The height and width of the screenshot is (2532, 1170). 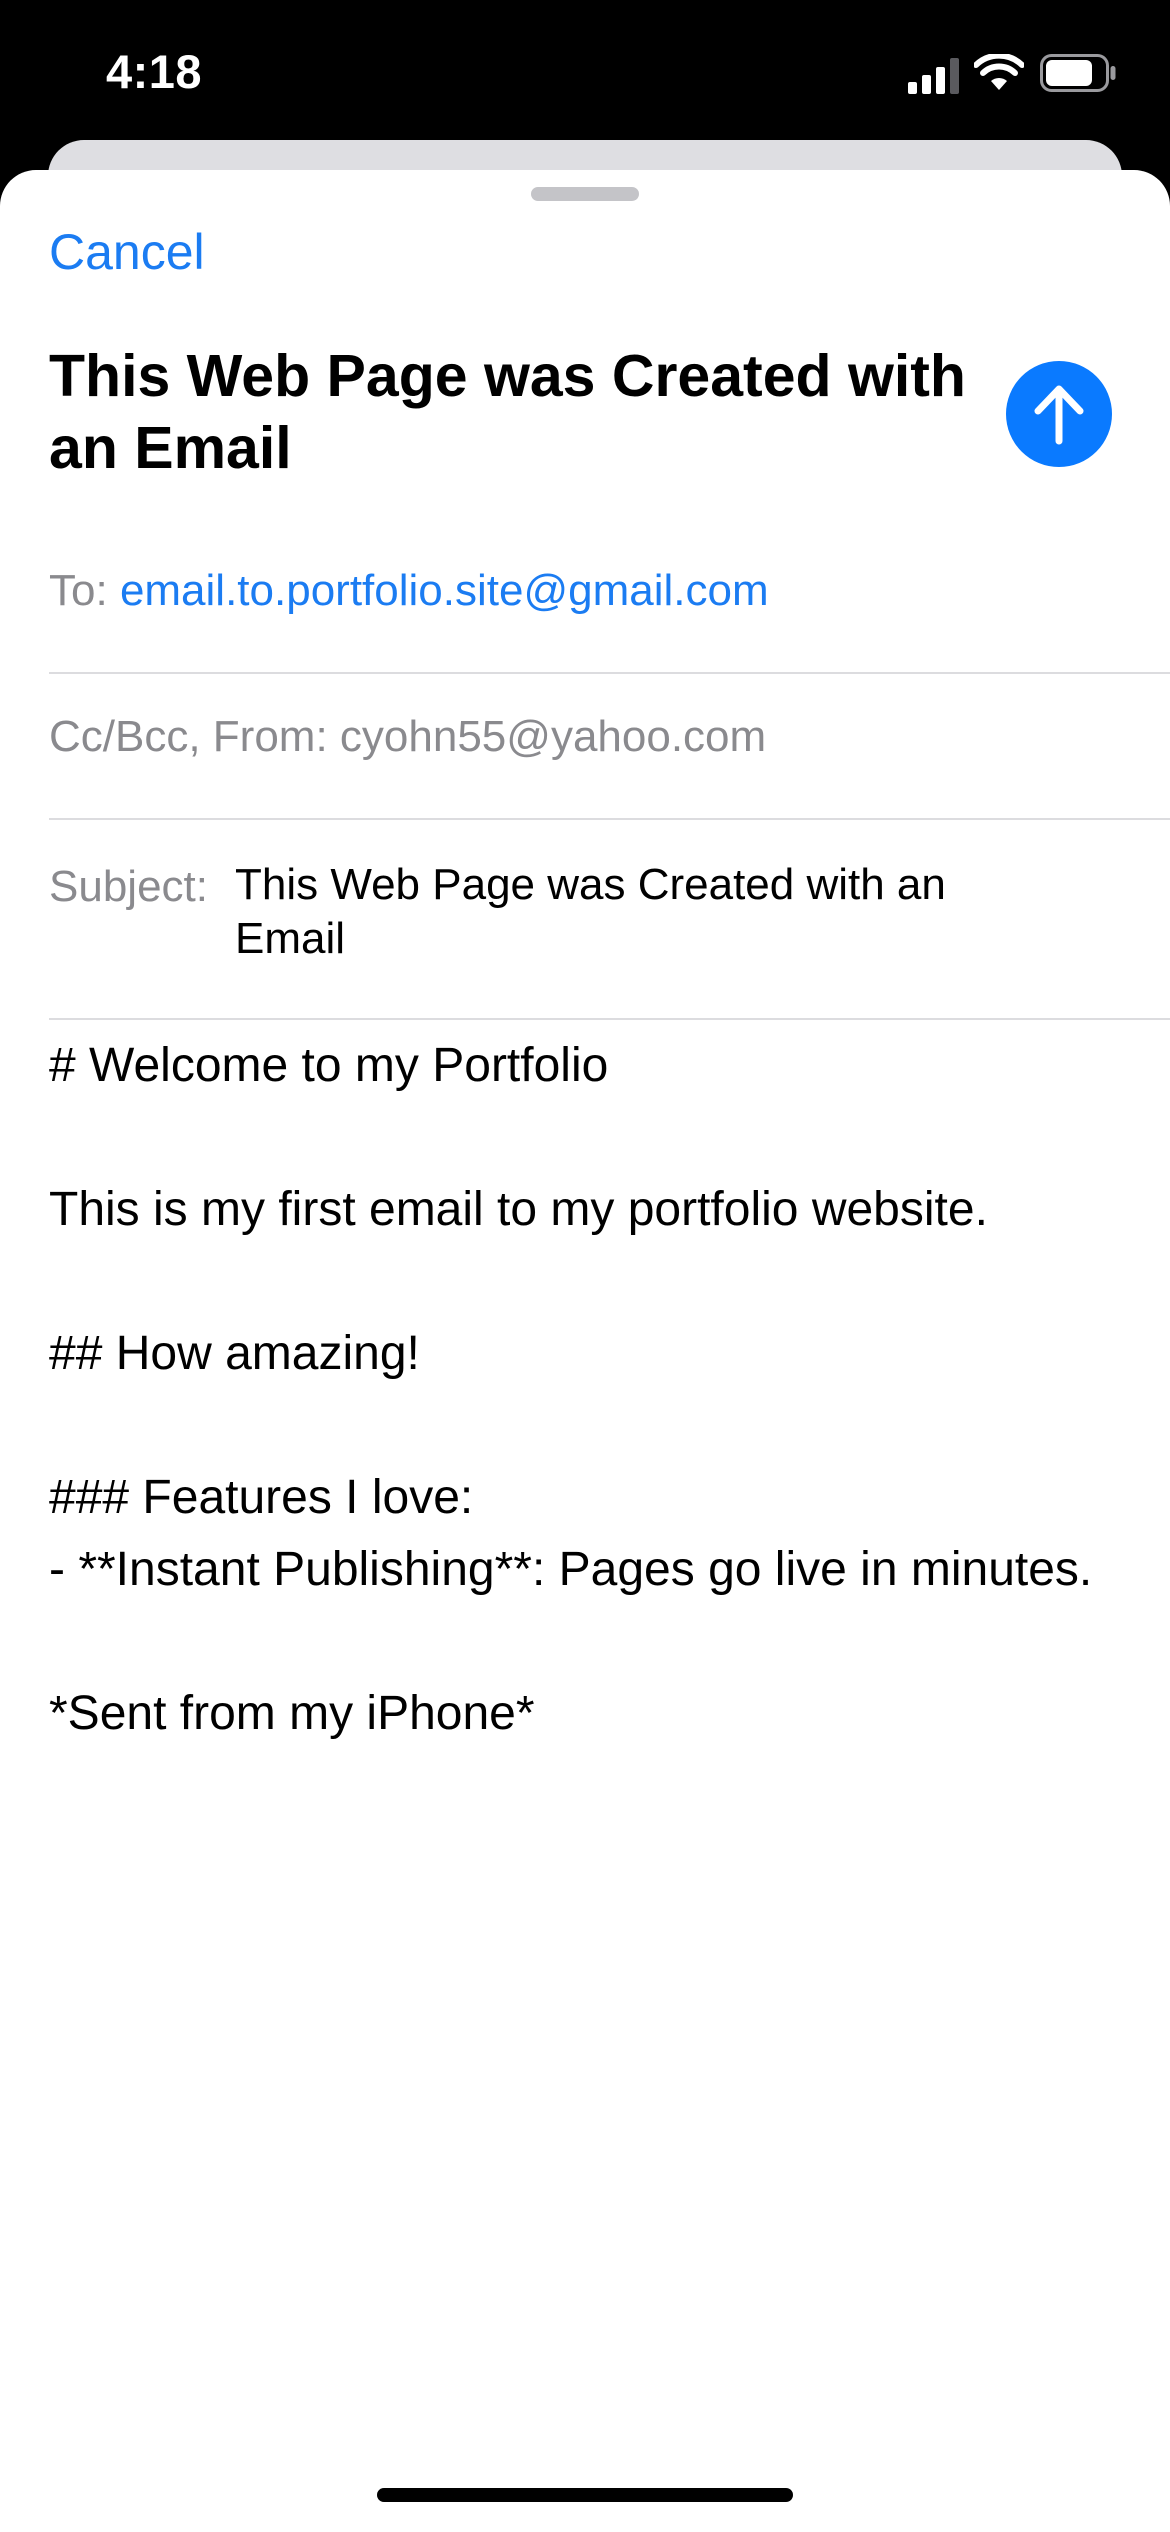 What do you see at coordinates (127, 252) in the screenshot?
I see `cancel-button: Cancel` at bounding box center [127, 252].